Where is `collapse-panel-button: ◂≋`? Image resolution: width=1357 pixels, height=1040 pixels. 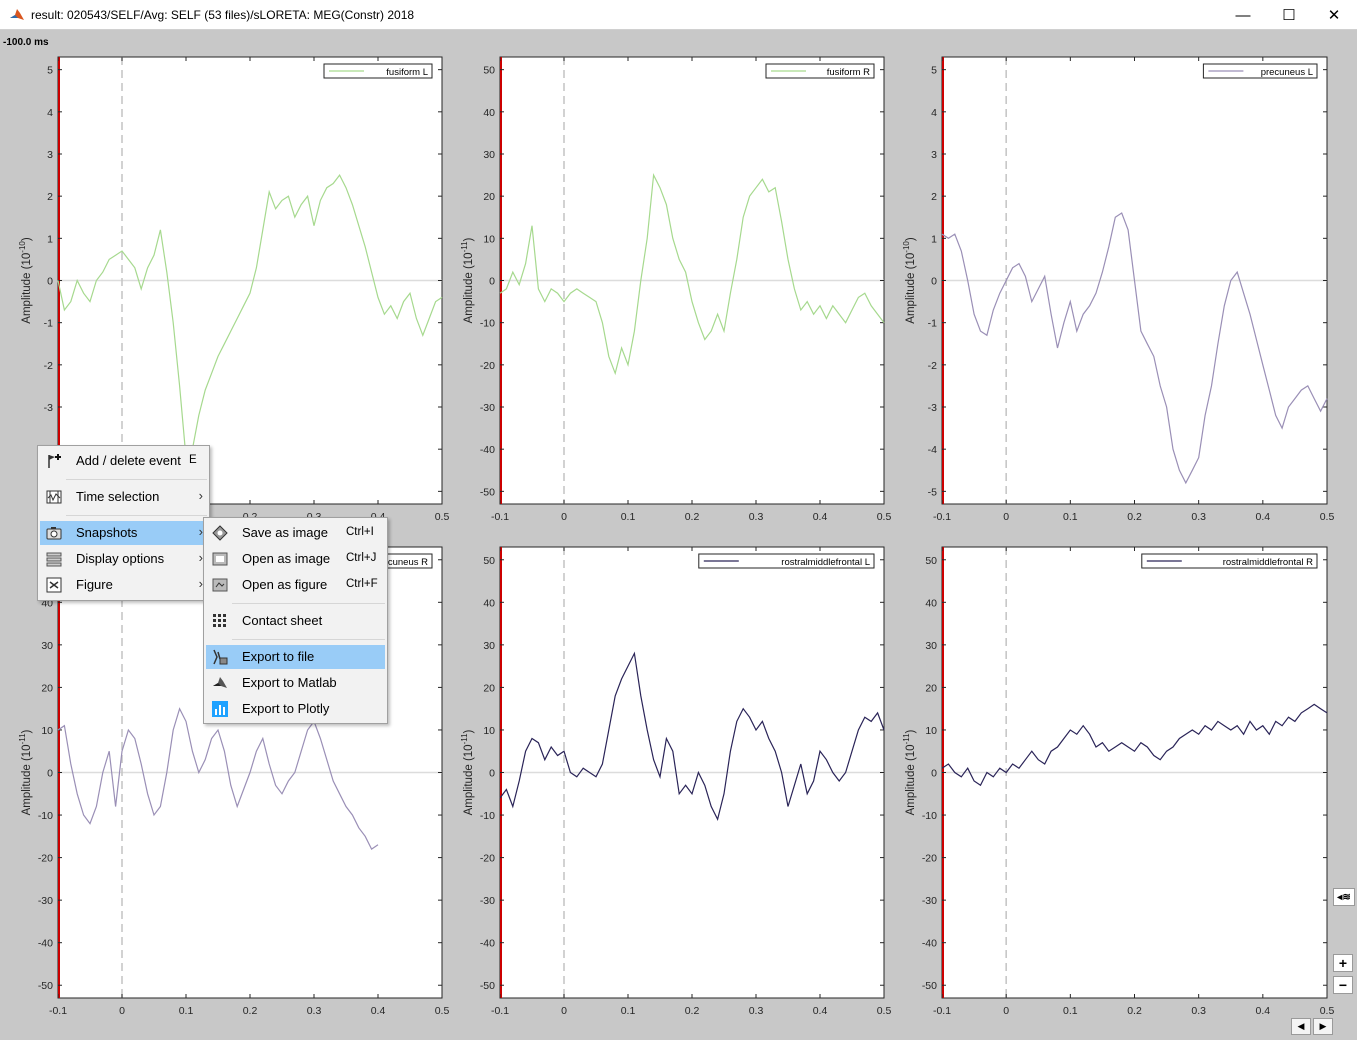 collapse-panel-button: ◂≋ is located at coordinates (1344, 897).